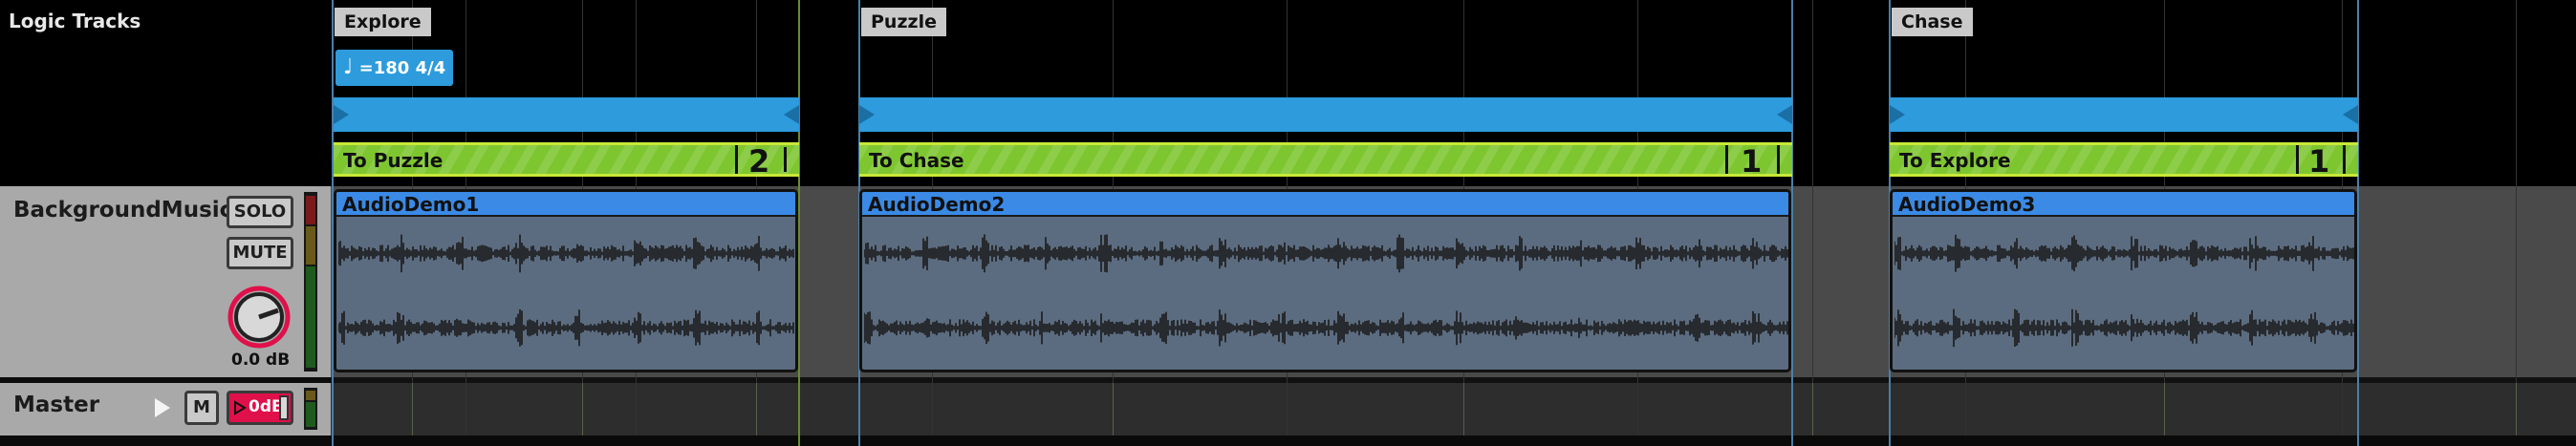 The height and width of the screenshot is (446, 2576). What do you see at coordinates (348, 67) in the screenshot?
I see `note-icon: ♩` at bounding box center [348, 67].